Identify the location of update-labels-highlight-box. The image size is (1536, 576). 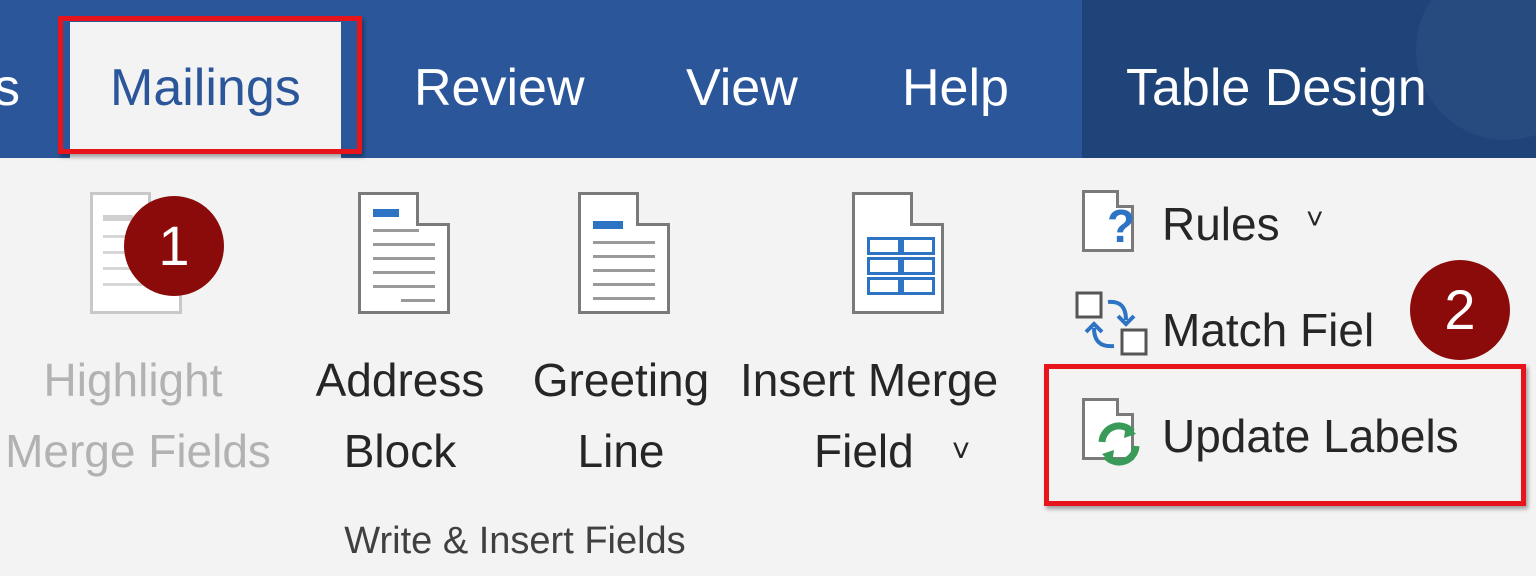
(1285, 435).